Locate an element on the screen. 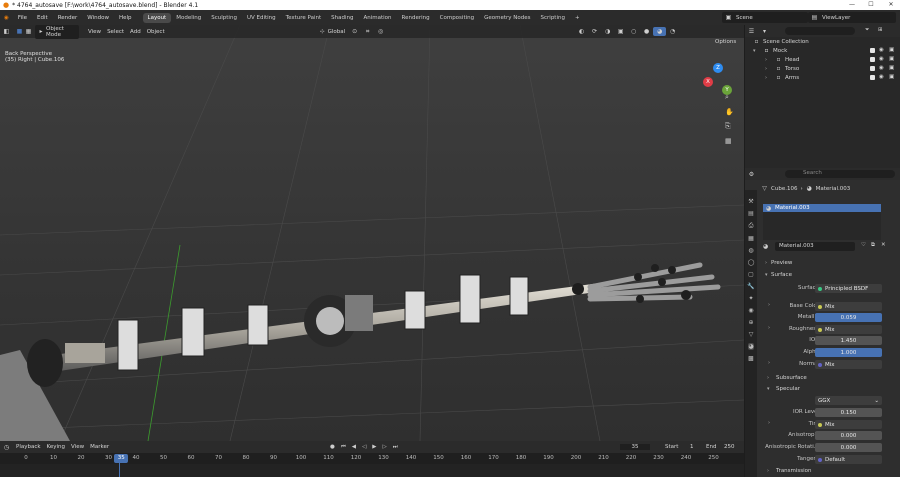  scene-selector: ▣ Scene is located at coordinates (765, 17).